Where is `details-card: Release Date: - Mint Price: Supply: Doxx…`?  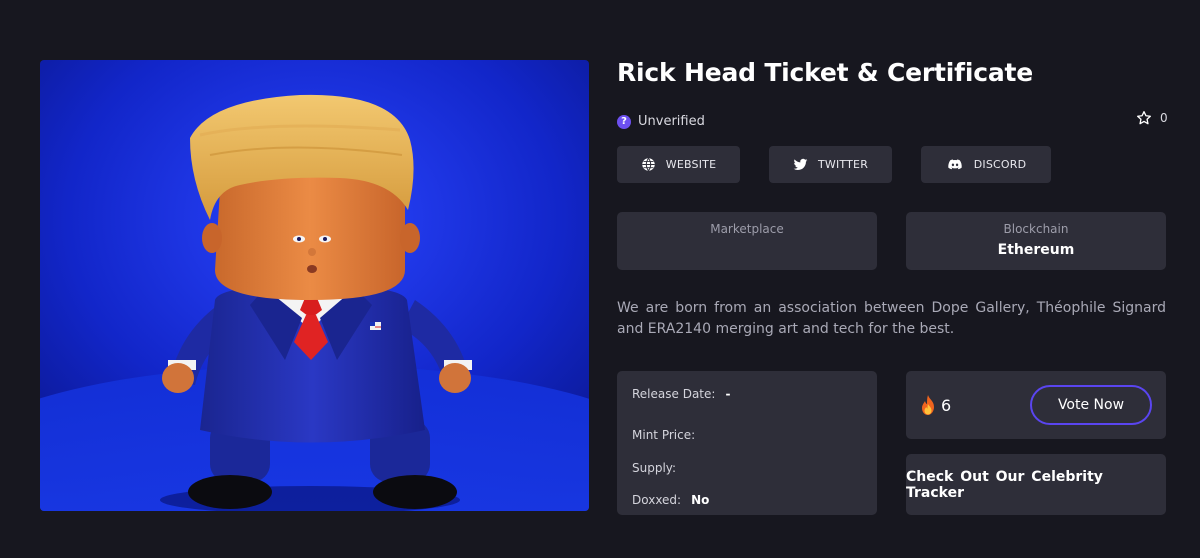 details-card: Release Date: - Mint Price: Supply: Doxx… is located at coordinates (747, 443).